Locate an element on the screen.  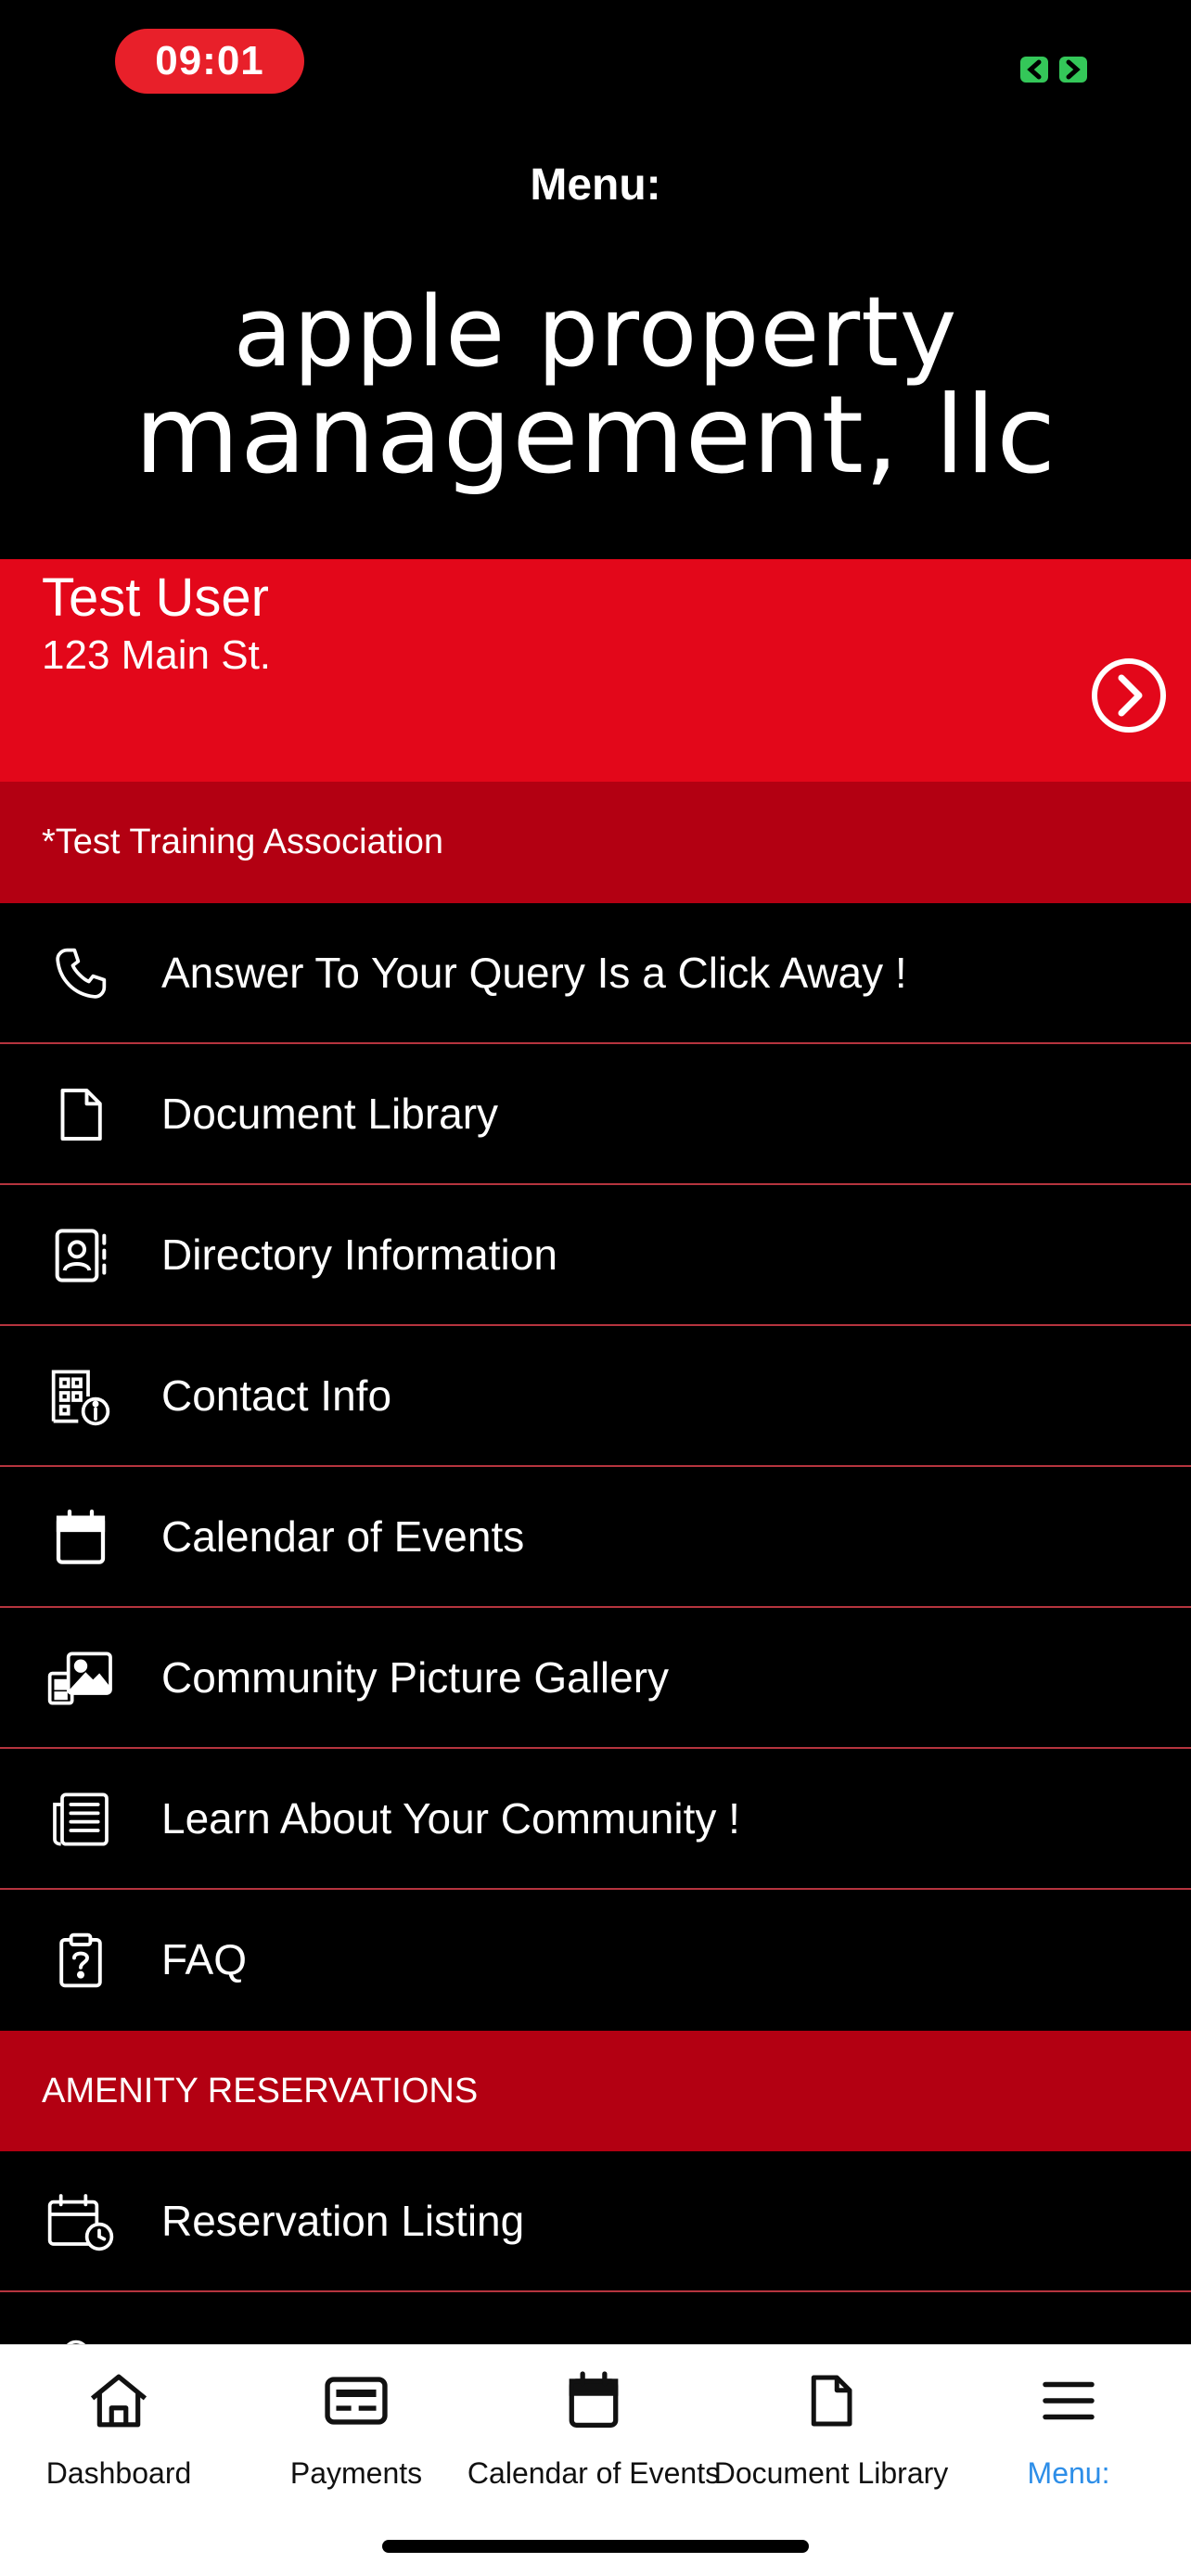
user-card: Test User 123 Main St. is located at coordinates (595, 670).